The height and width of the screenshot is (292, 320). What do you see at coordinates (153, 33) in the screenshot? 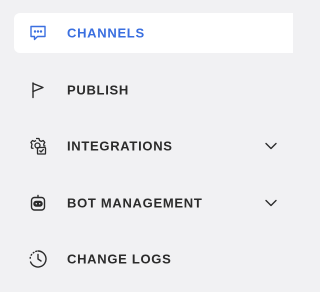
I see `sidebar-item-channels: CHANNELS` at bounding box center [153, 33].